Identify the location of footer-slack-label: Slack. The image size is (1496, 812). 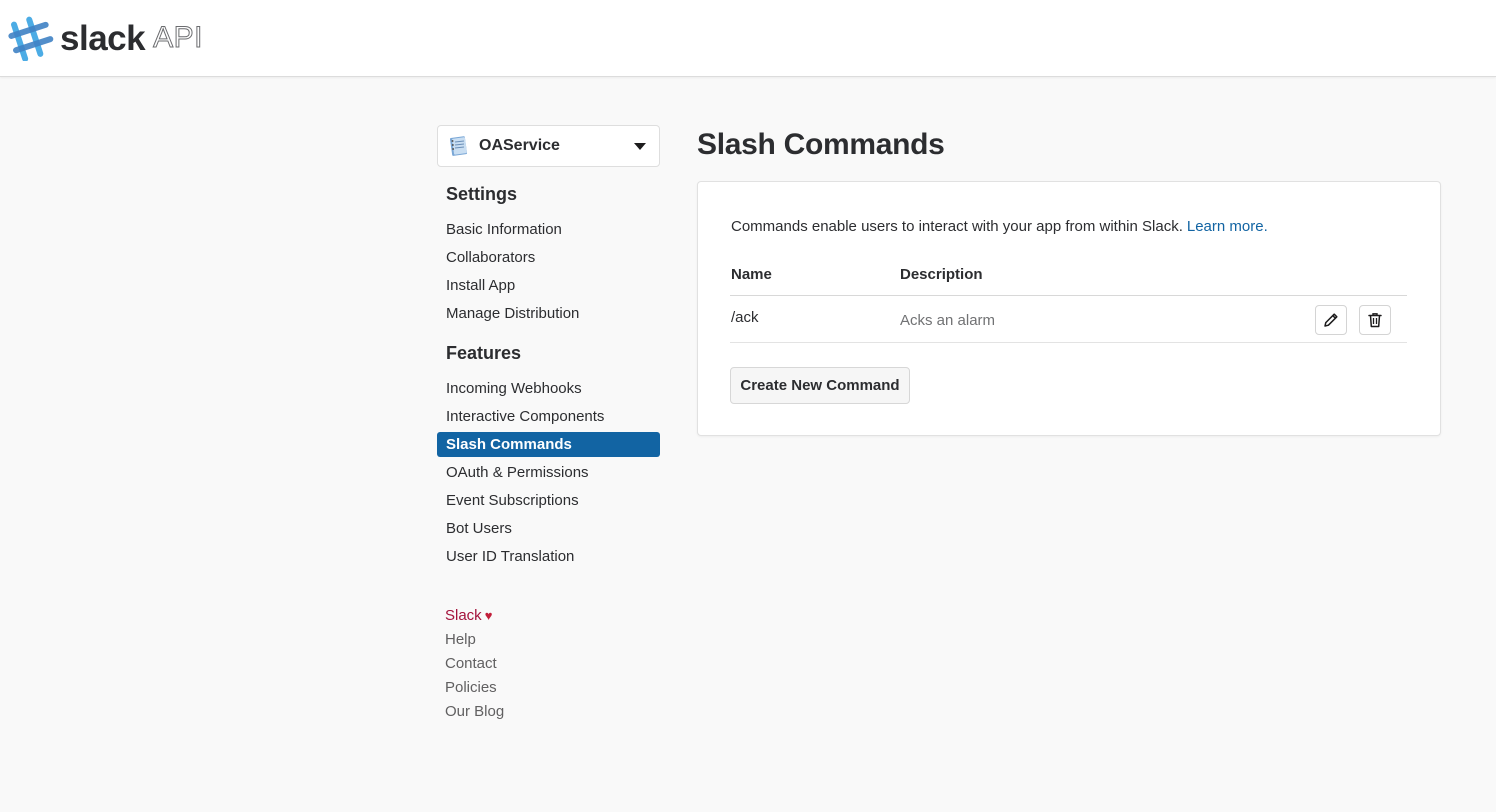
(463, 615).